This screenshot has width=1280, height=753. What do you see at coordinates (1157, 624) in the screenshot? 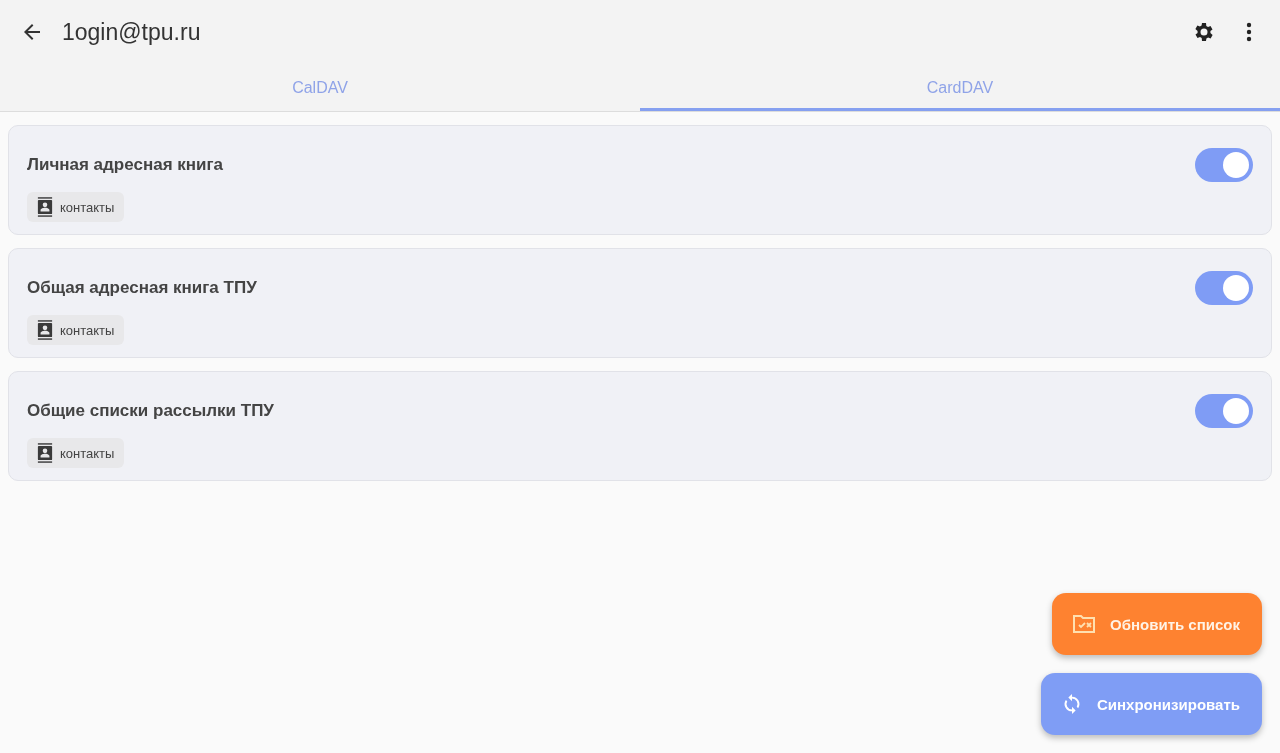
I see `action-button: Обновить список` at bounding box center [1157, 624].